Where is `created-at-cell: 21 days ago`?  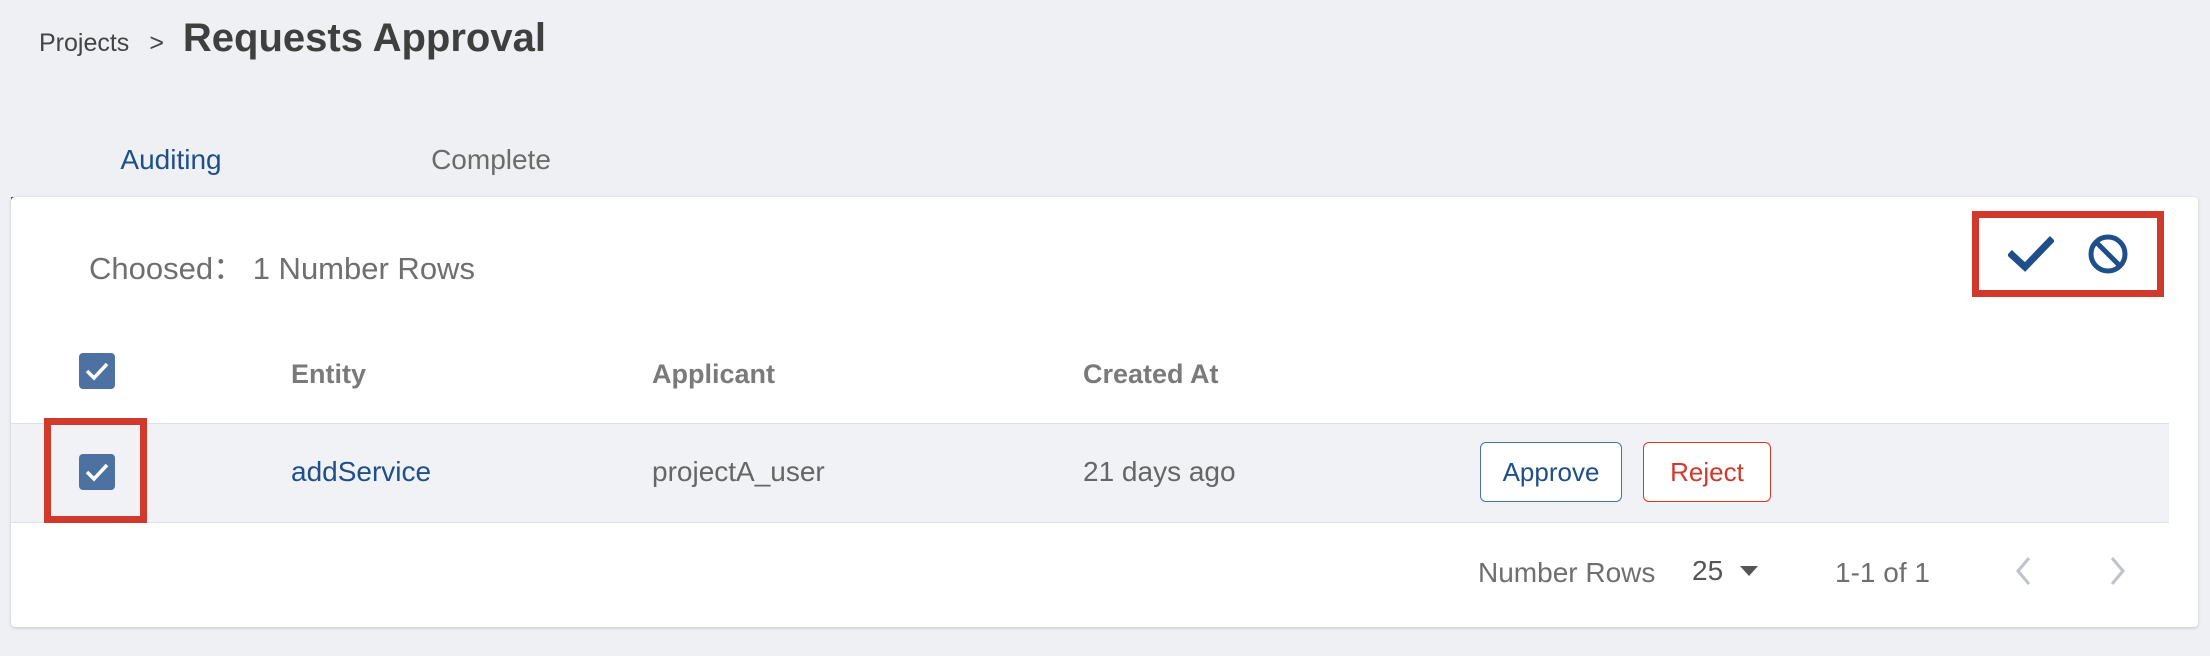
created-at-cell: 21 days ago is located at coordinates (1159, 471).